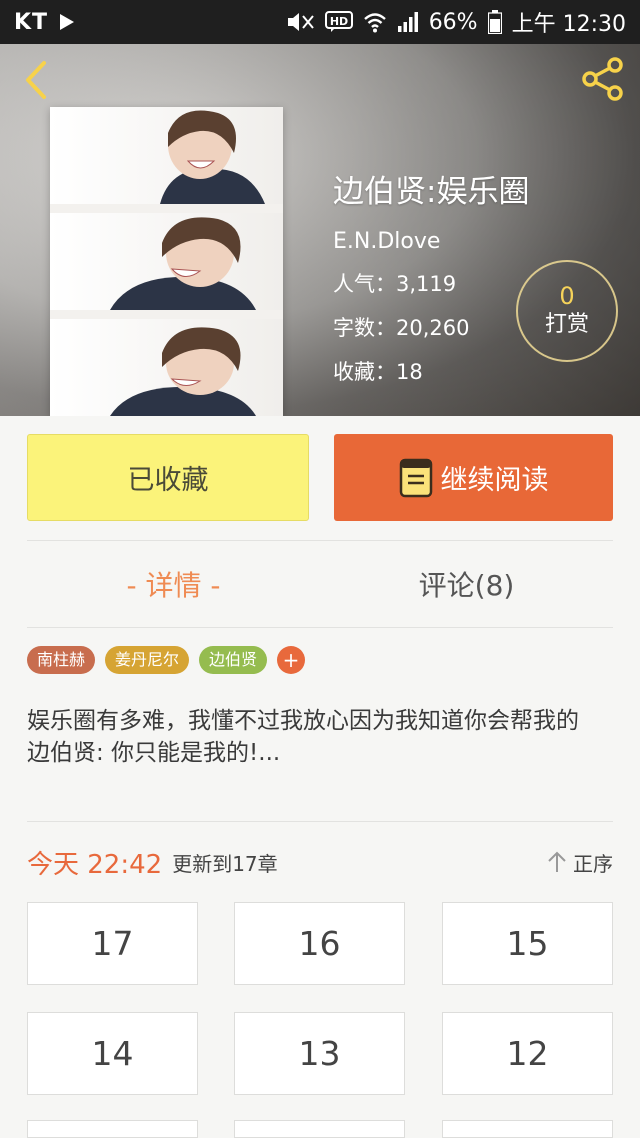 Image resolution: width=640 pixels, height=1138 pixels. What do you see at coordinates (527, 943) in the screenshot?
I see `chapter-item: 15` at bounding box center [527, 943].